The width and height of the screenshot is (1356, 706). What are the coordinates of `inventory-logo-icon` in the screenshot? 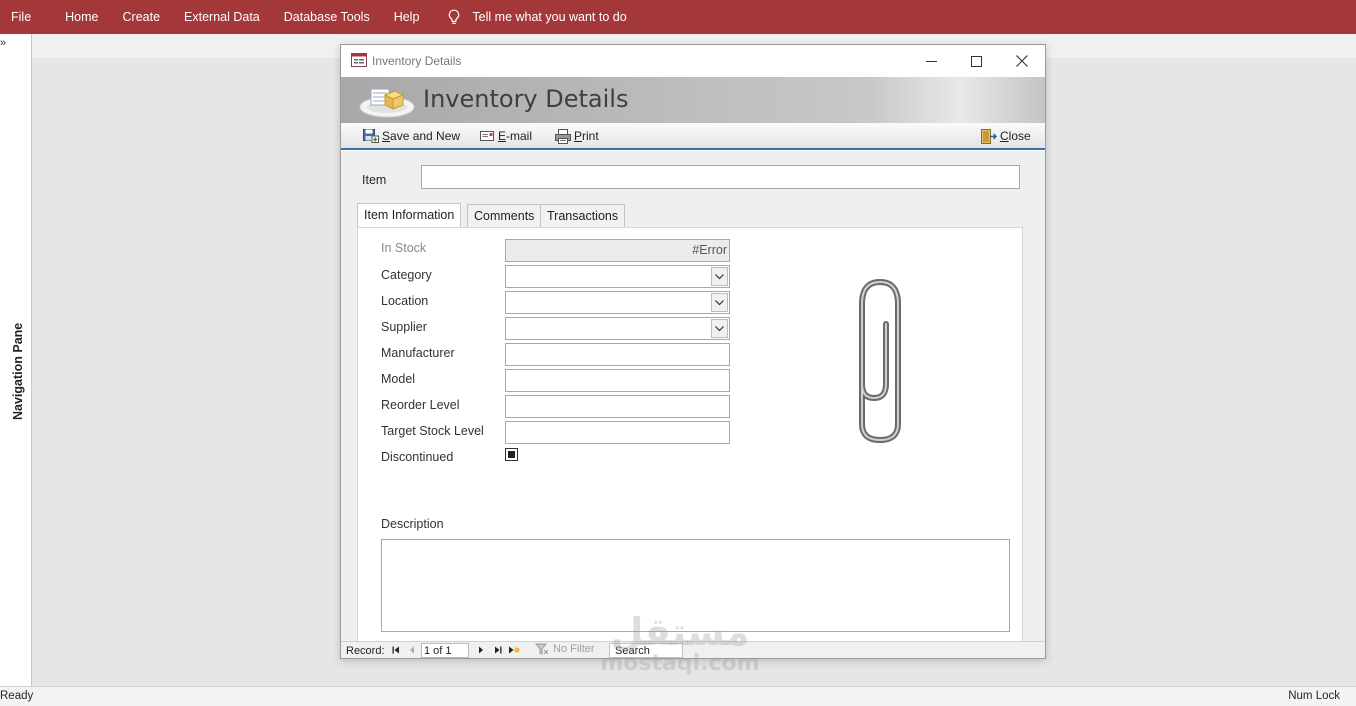 It's located at (387, 103).